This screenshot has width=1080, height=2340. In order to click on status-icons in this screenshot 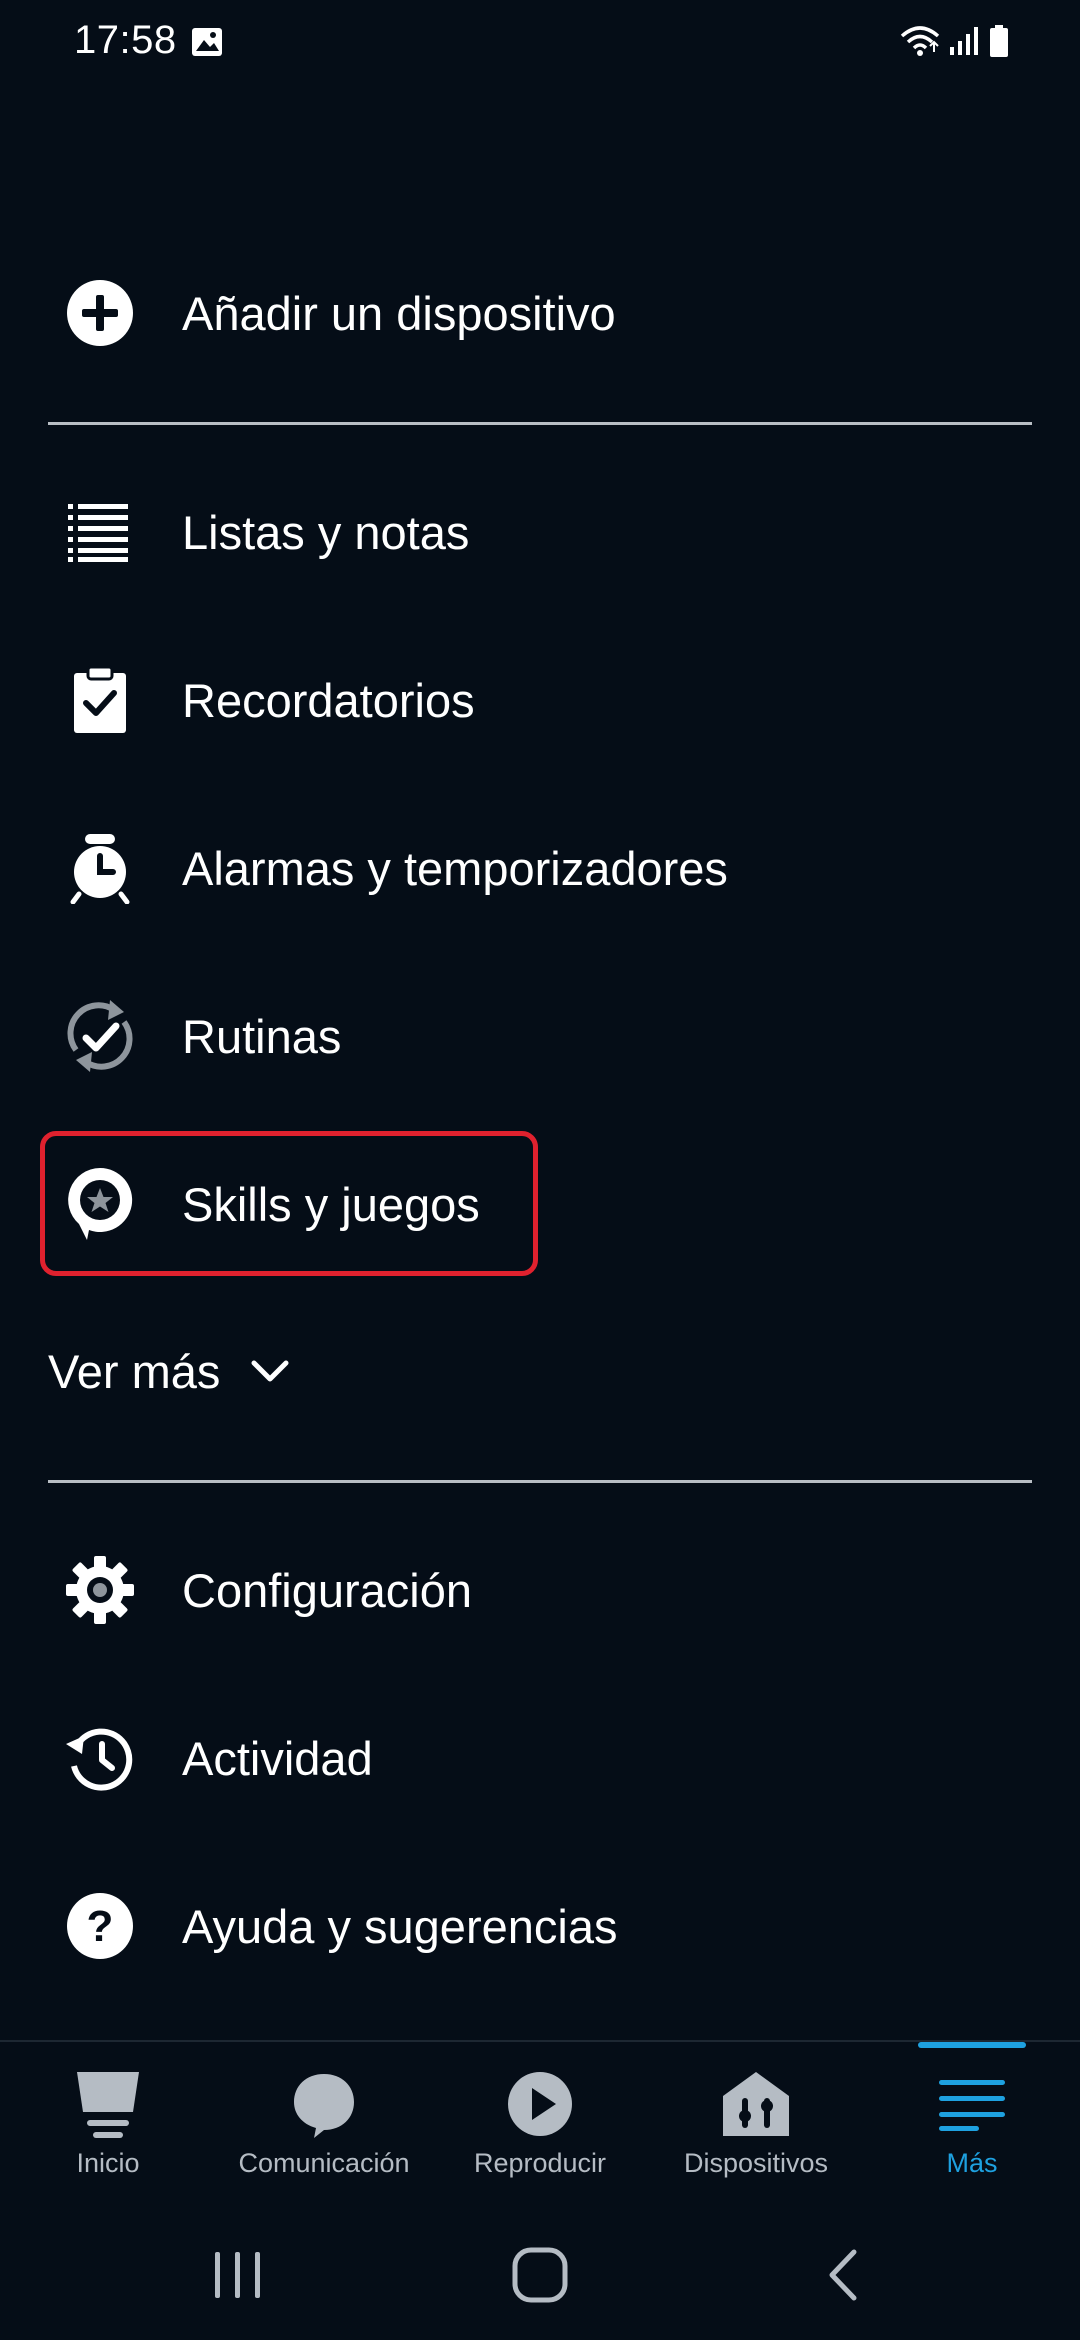, I will do `click(955, 41)`.